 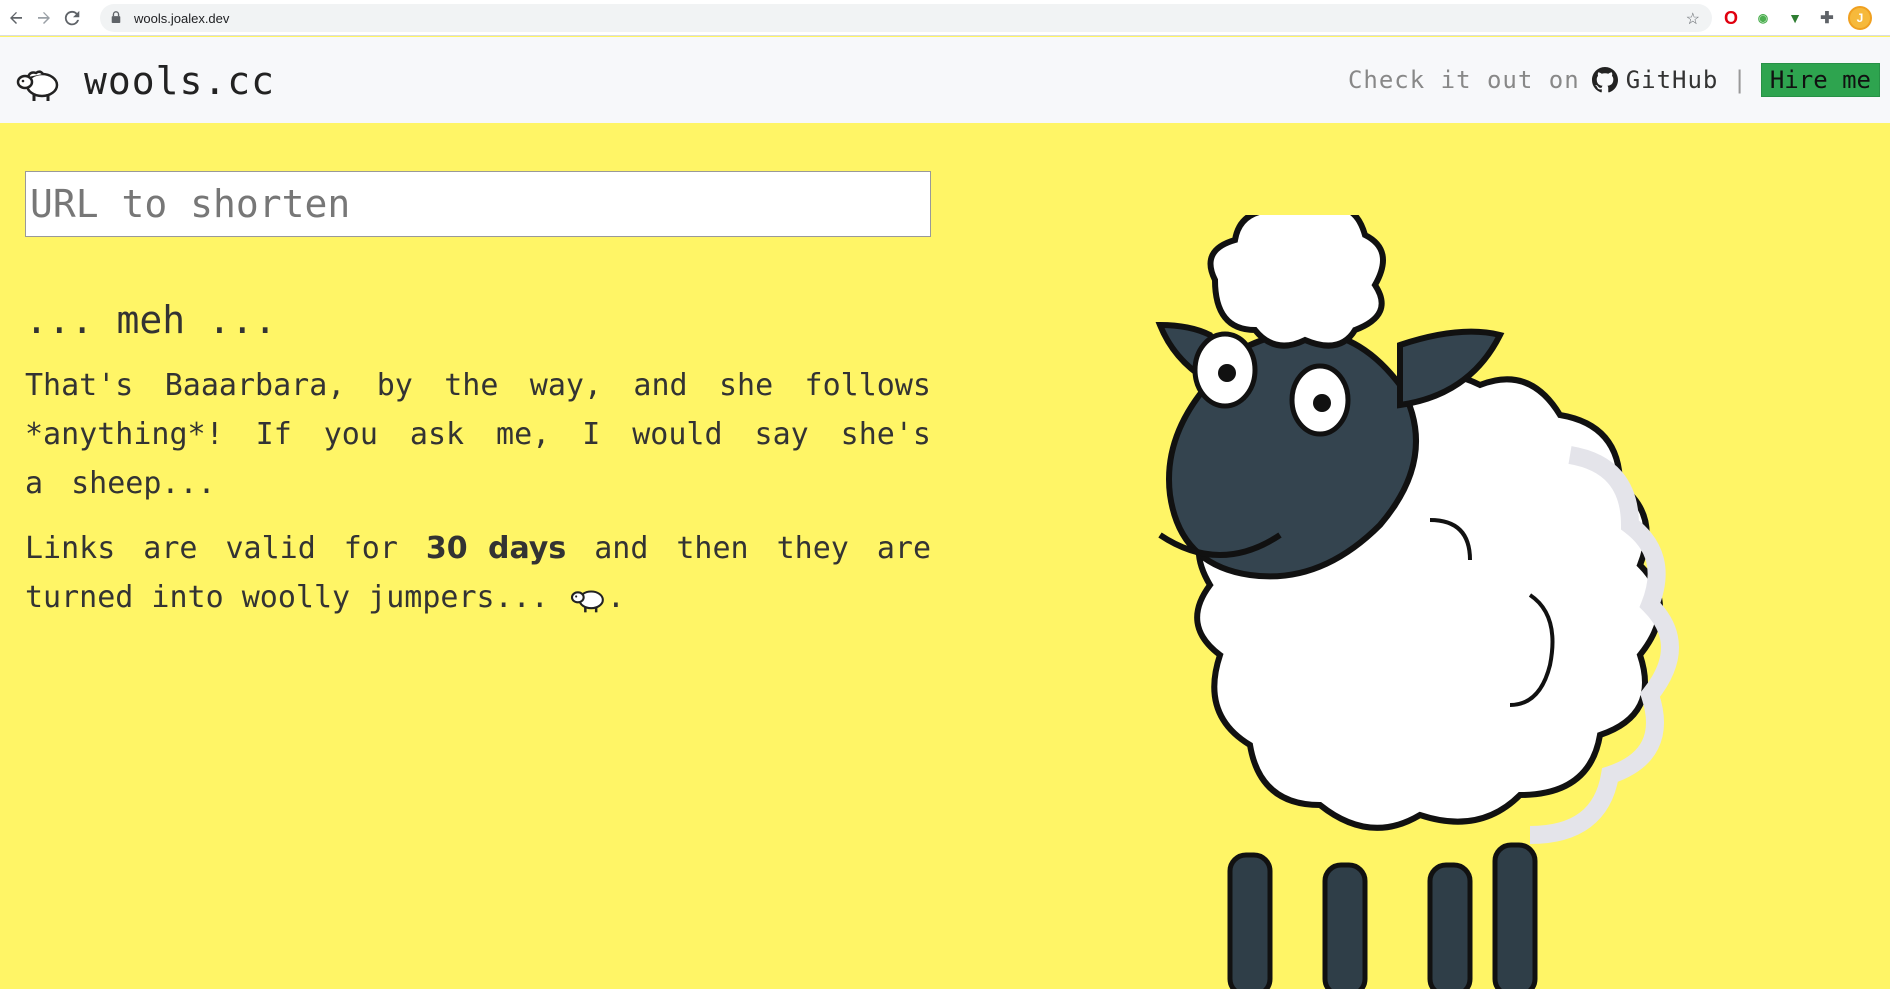 What do you see at coordinates (1672, 80) in the screenshot?
I see `github-link: GitHub` at bounding box center [1672, 80].